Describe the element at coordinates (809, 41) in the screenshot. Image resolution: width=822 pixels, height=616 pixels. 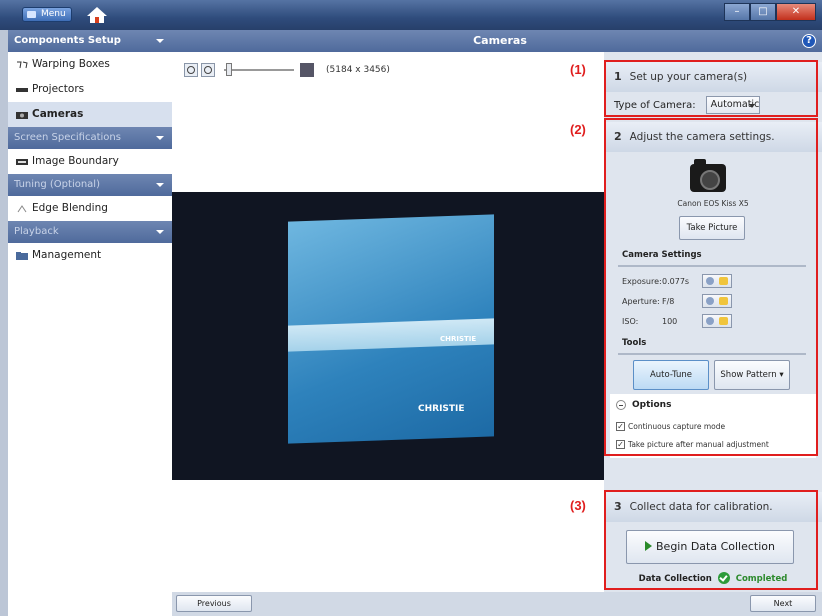
I see `help-icon: ?` at that location.